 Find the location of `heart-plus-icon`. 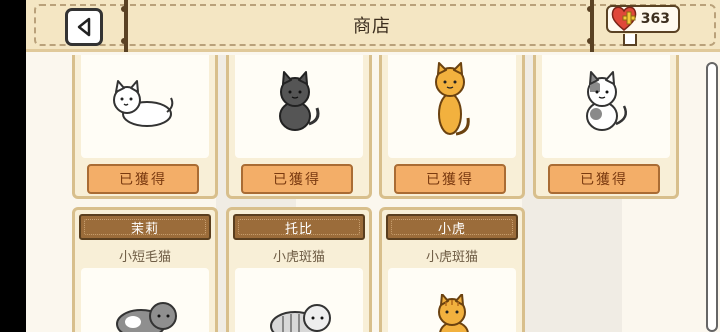

heart-plus-icon is located at coordinates (624, 18).